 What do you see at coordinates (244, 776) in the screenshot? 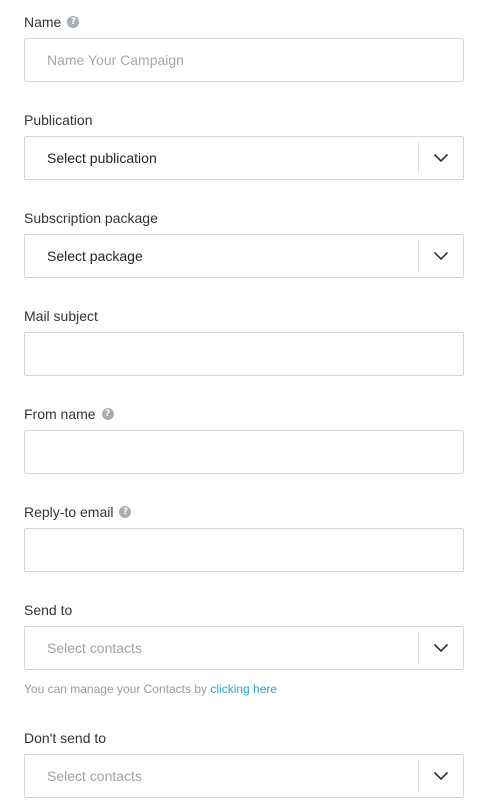
I see `dont-send-to-select: Select contacts` at bounding box center [244, 776].